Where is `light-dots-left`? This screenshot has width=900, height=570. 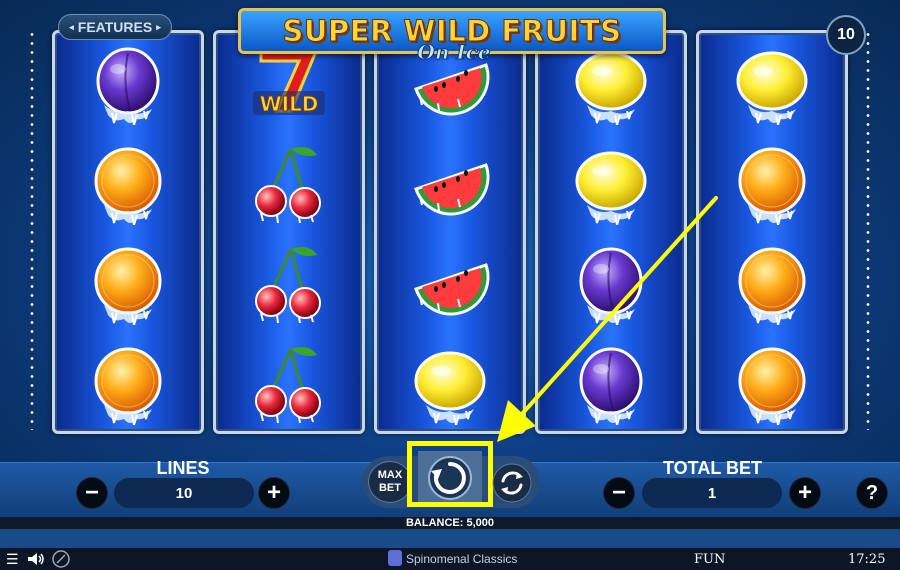
light-dots-left is located at coordinates (32, 230).